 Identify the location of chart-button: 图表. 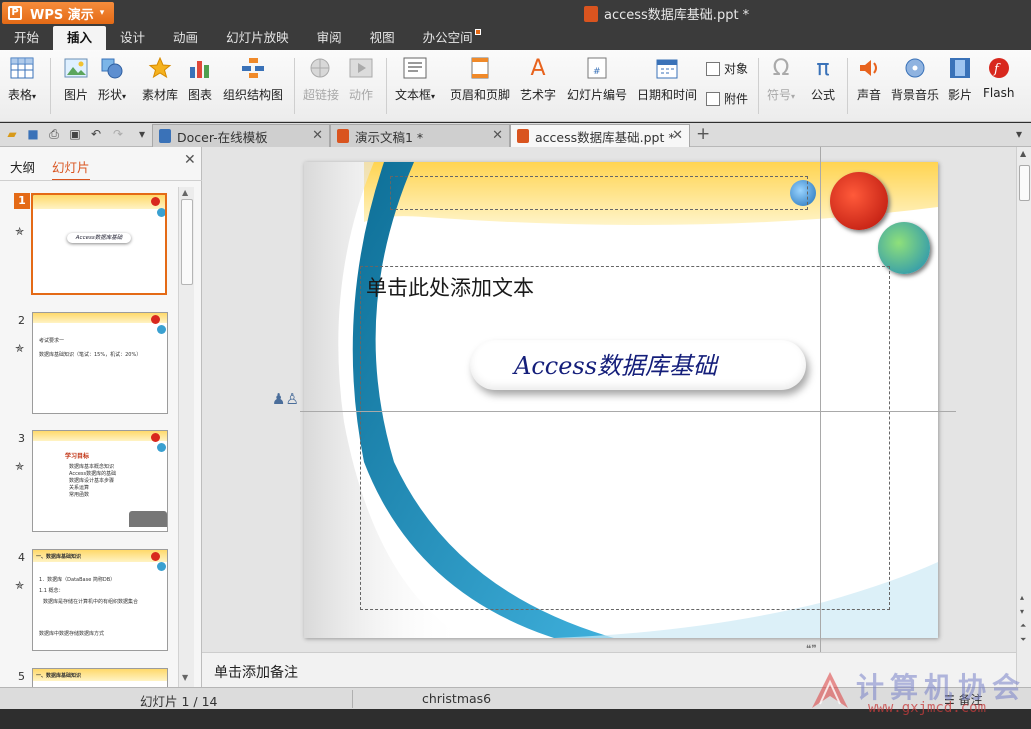
(200, 79).